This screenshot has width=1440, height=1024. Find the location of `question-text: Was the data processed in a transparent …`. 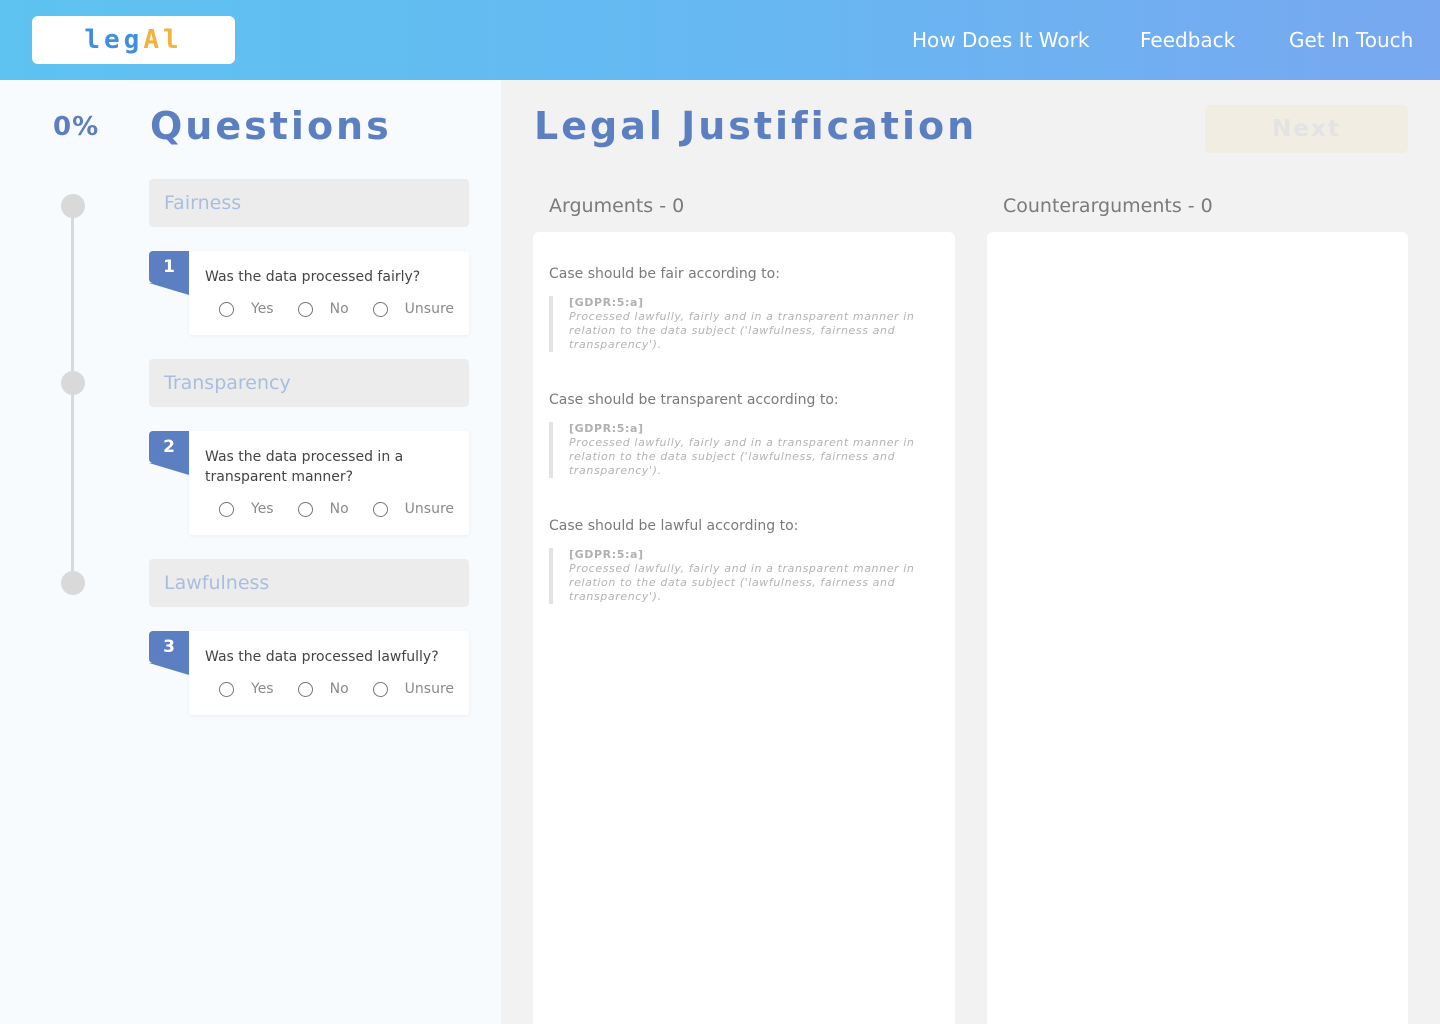

question-text: Was the data processed in a transparent … is located at coordinates (304, 467).